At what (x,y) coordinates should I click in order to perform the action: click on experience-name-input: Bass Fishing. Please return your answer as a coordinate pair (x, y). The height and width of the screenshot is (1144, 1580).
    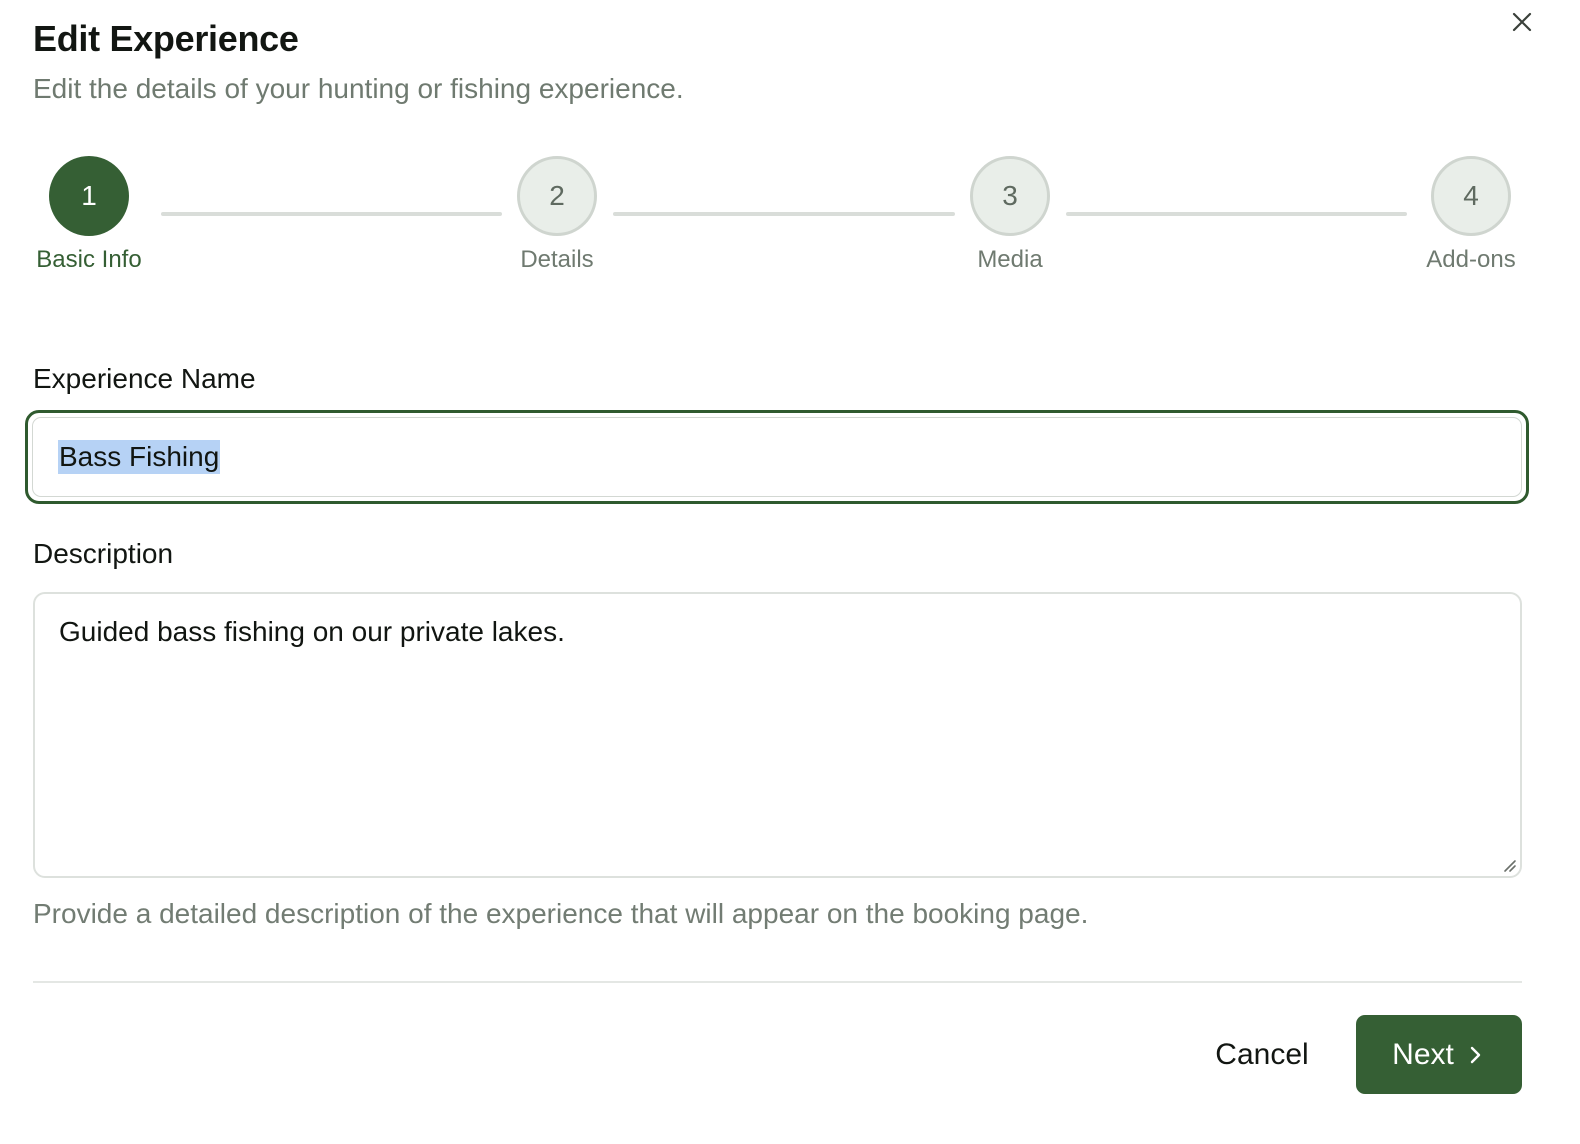
    Looking at the image, I should click on (777, 457).